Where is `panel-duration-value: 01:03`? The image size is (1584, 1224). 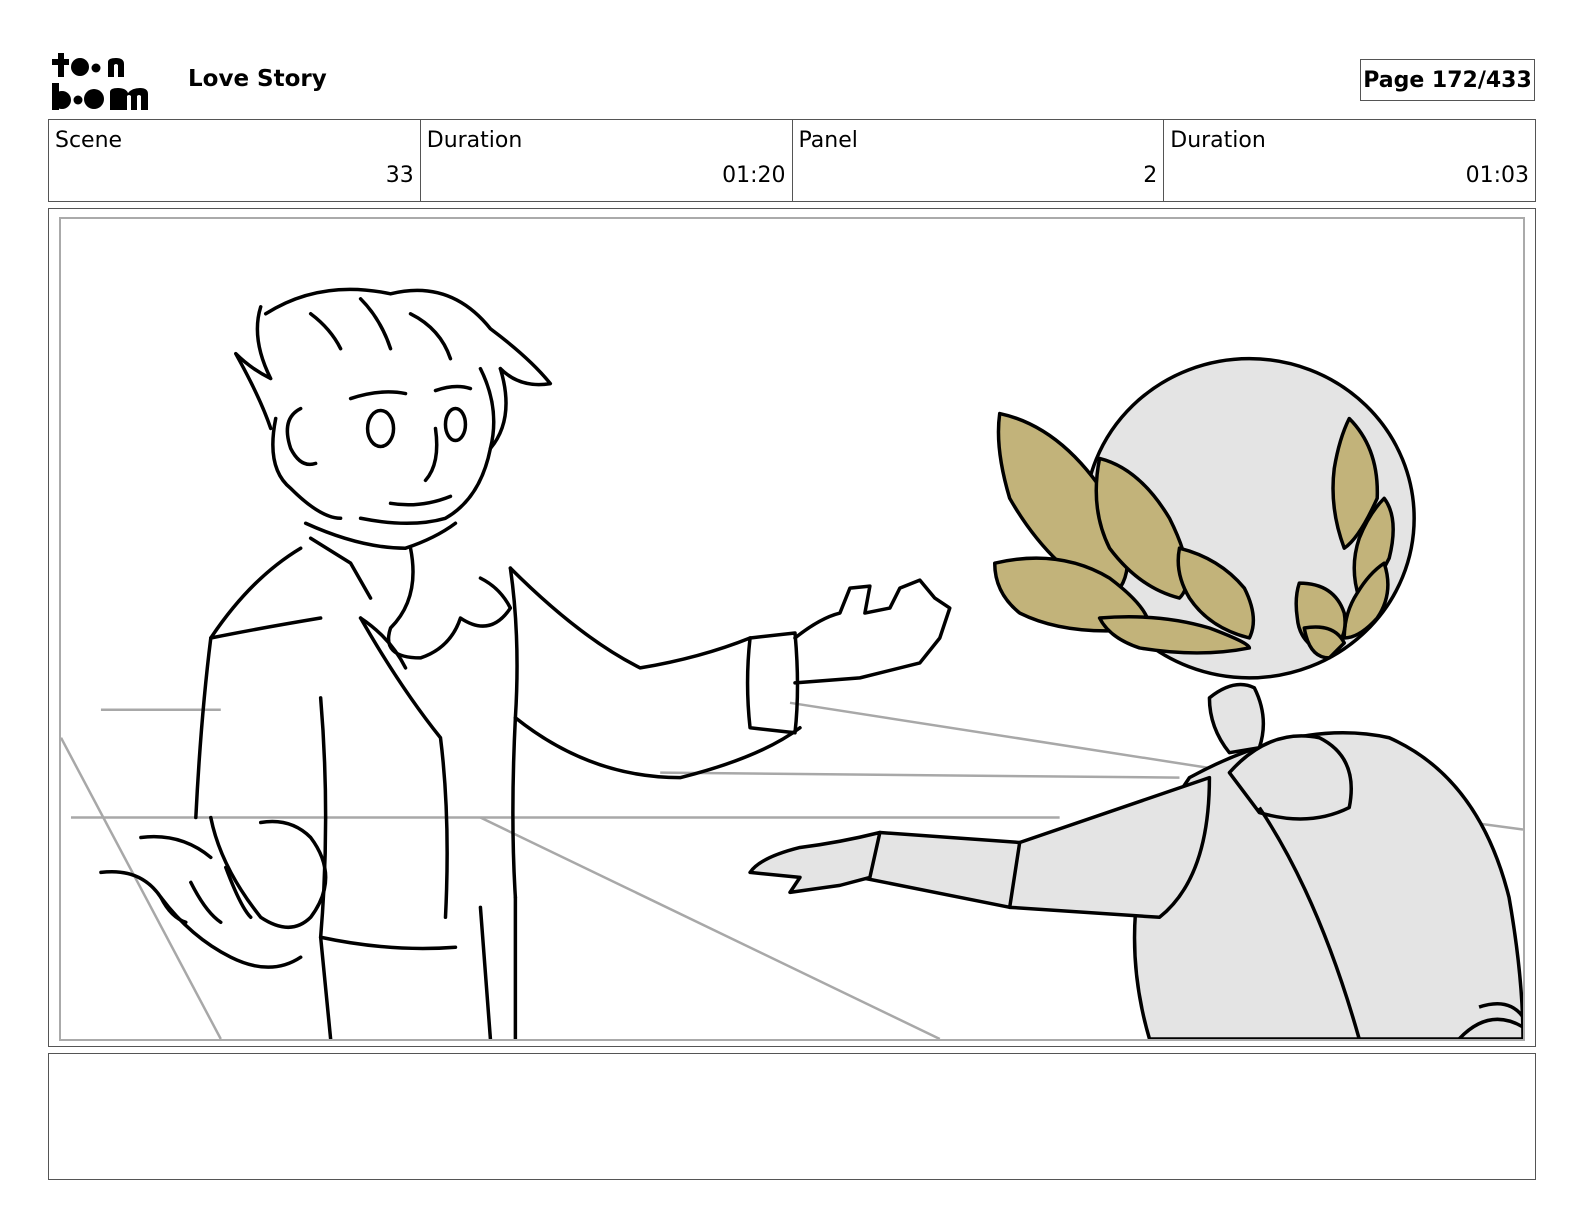
panel-duration-value: 01:03 is located at coordinates (1497, 175).